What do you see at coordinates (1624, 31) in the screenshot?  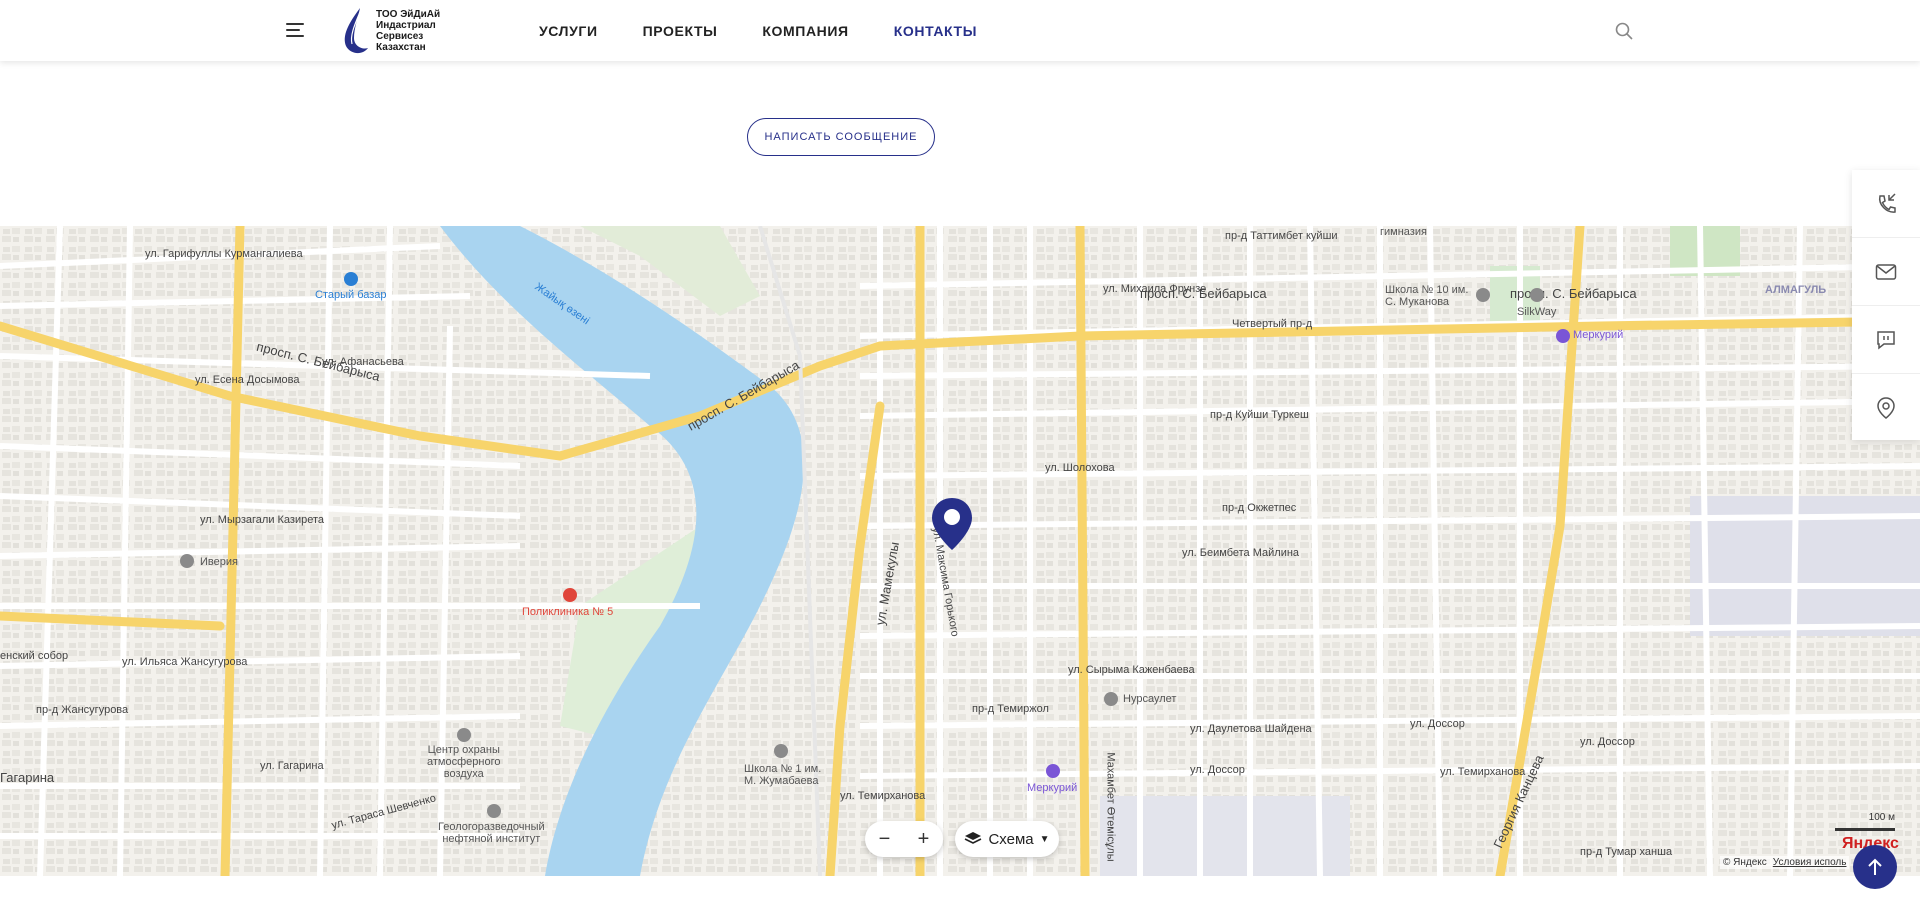 I see `search-icon` at bounding box center [1624, 31].